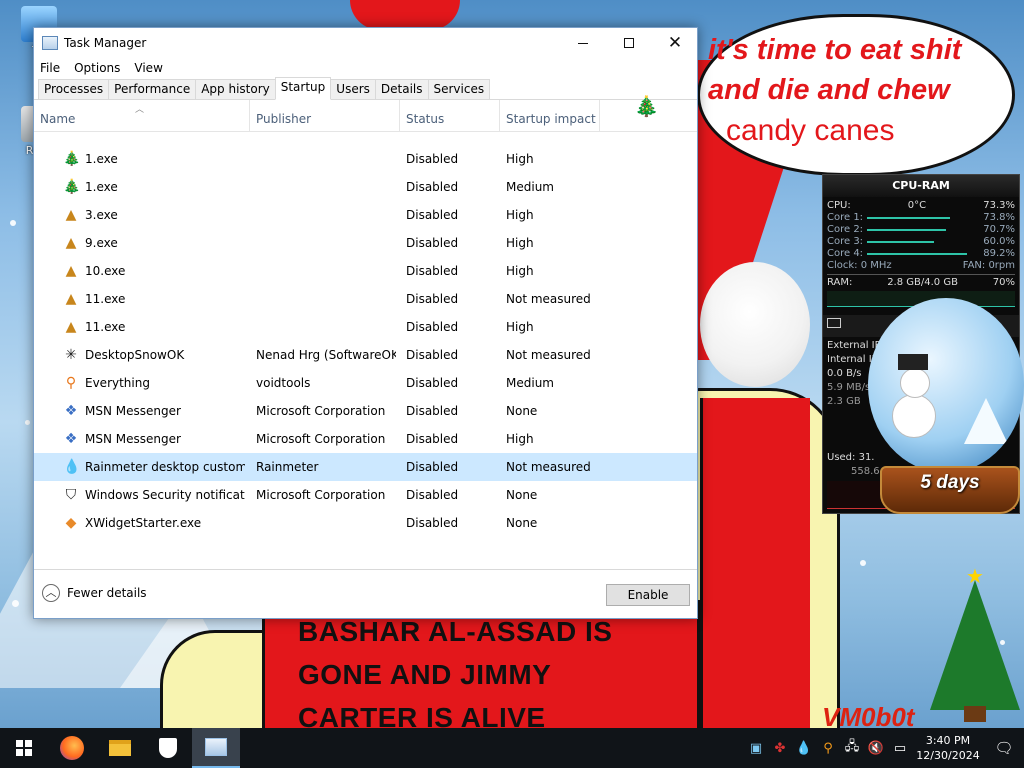  I want to click on notifications-icon: 🗨, so click(1004, 748).